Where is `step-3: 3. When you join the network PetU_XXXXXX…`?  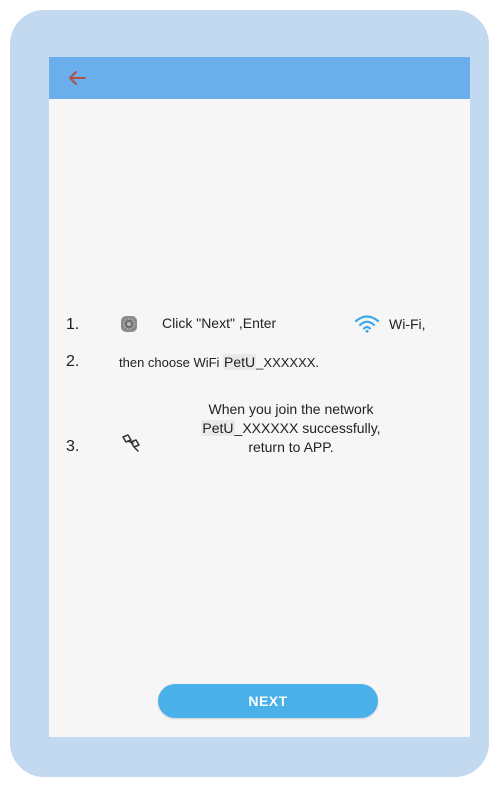
step-3: 3. When you join the network PetU_XXXXXX… is located at coordinates (259, 435).